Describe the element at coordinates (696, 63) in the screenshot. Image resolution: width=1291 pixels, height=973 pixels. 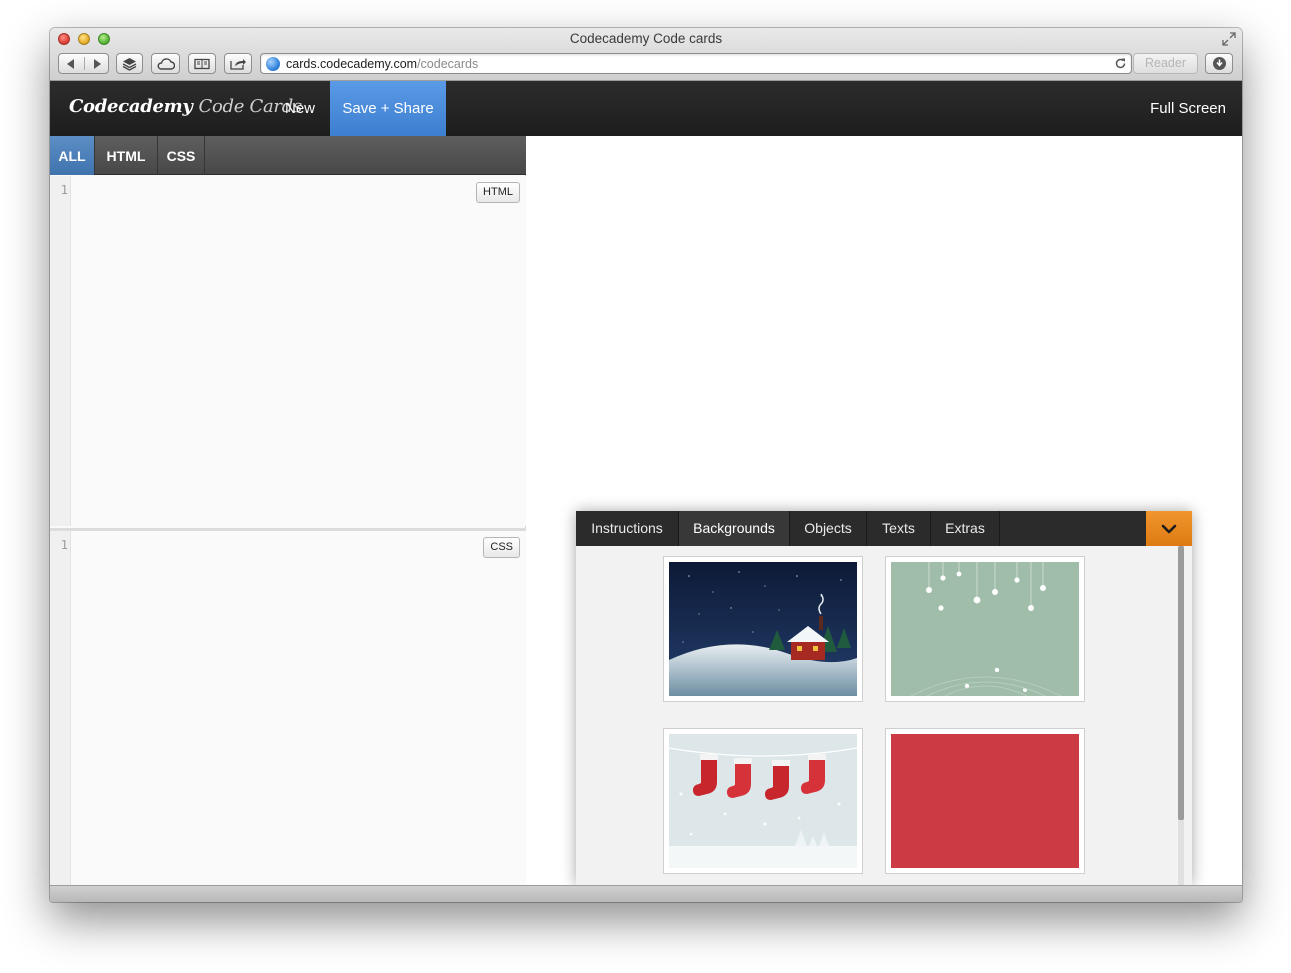
I see `address-bar: cards.codecademy.com/codecards` at that location.